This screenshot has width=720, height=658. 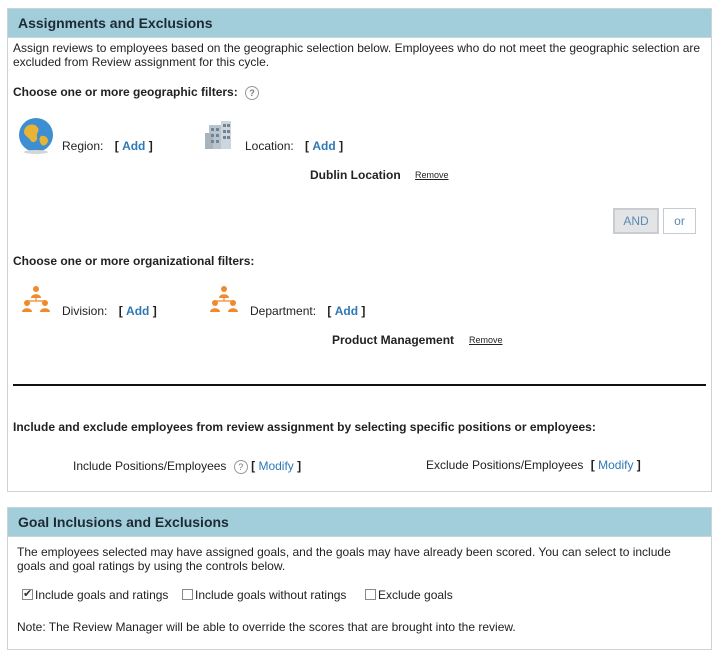 What do you see at coordinates (137, 311) in the screenshot?
I see `division-add-link: Add` at bounding box center [137, 311].